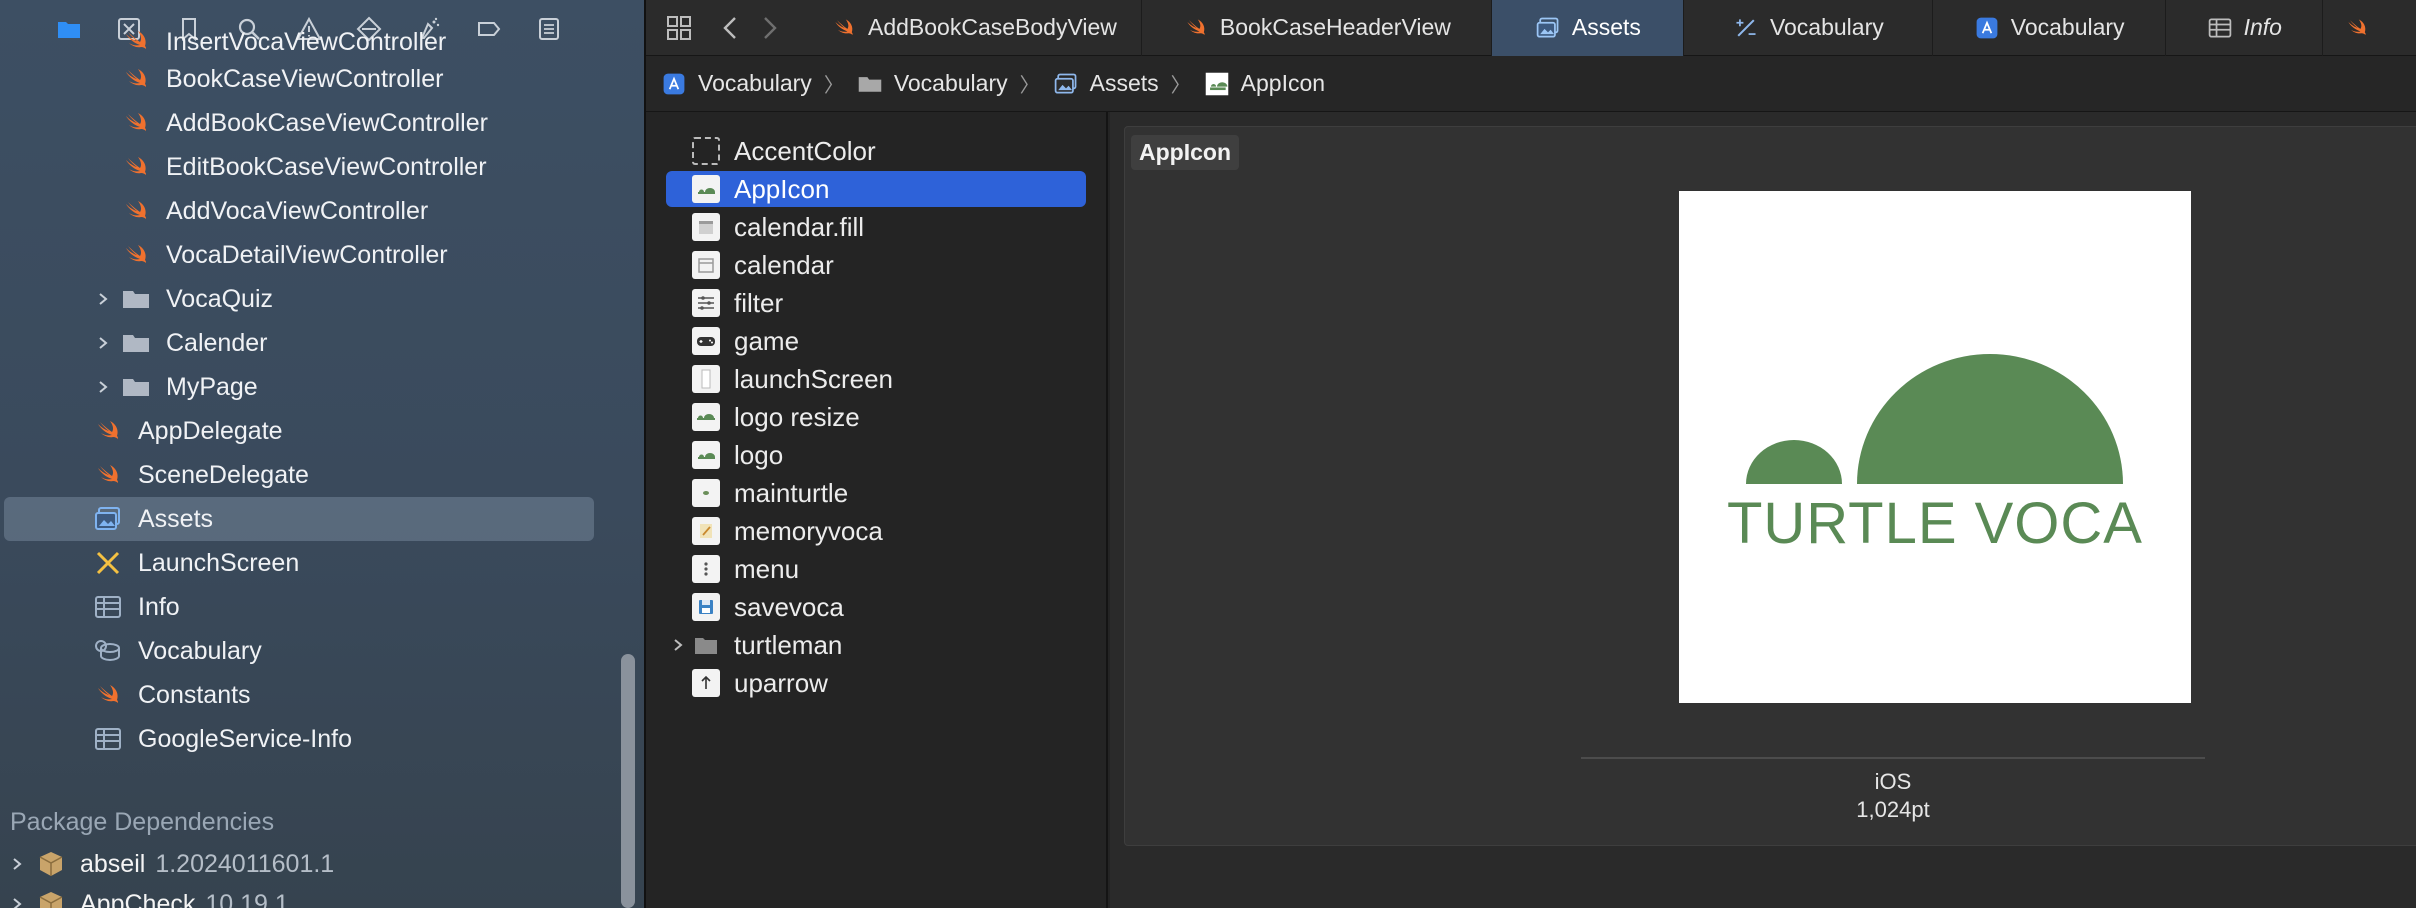 The image size is (2416, 908). I want to click on file-row-editbookcase-vc: EditBookCaseViewController, so click(322, 167).